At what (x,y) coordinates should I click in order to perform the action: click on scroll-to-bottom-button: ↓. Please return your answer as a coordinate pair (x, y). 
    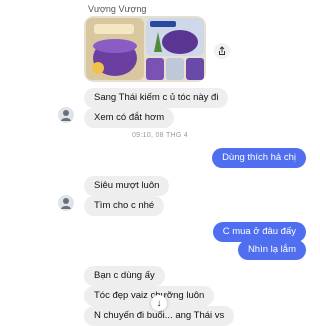
    Looking at the image, I should click on (159, 303).